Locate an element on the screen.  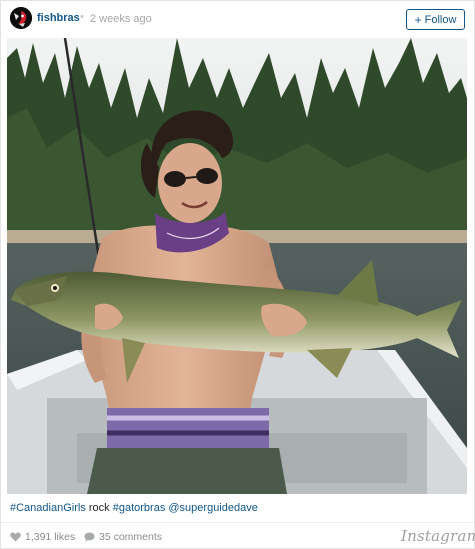
heart-icon is located at coordinates (15, 537).